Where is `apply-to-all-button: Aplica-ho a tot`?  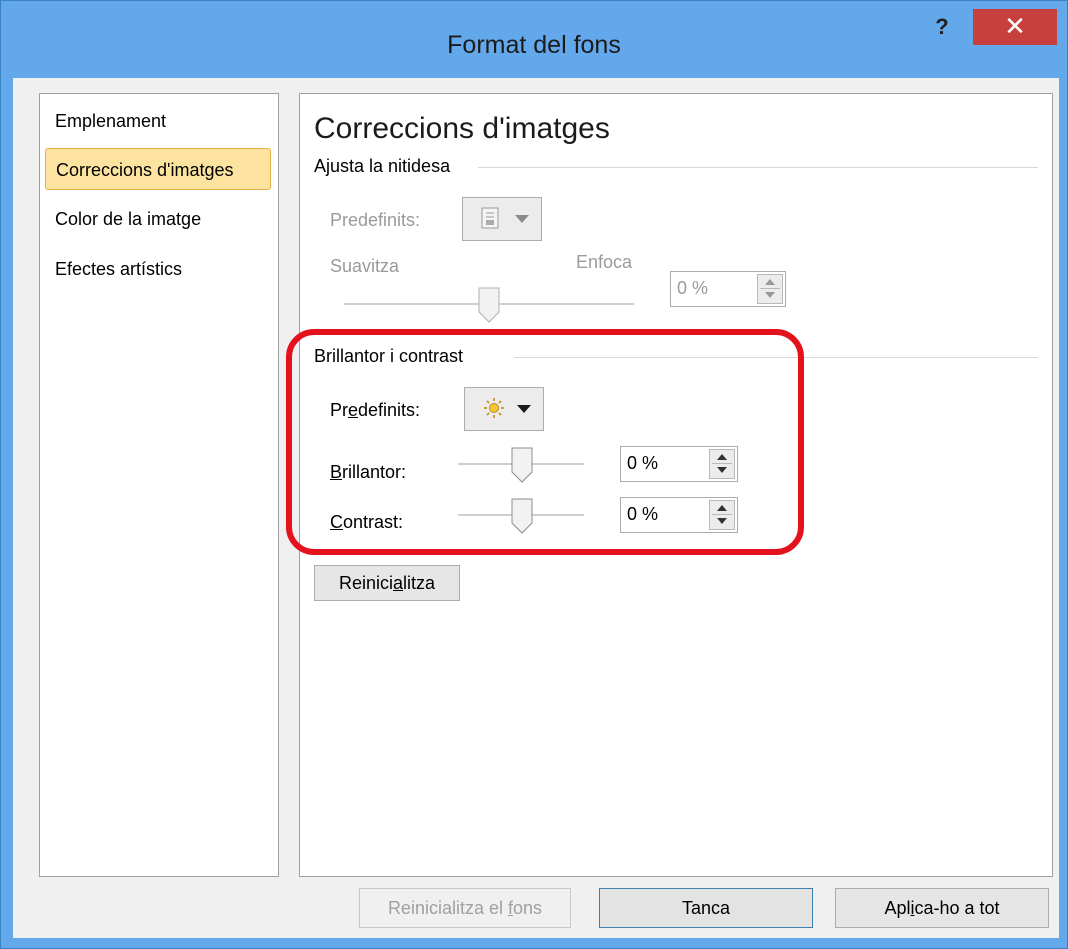 apply-to-all-button: Aplica-ho a tot is located at coordinates (942, 908).